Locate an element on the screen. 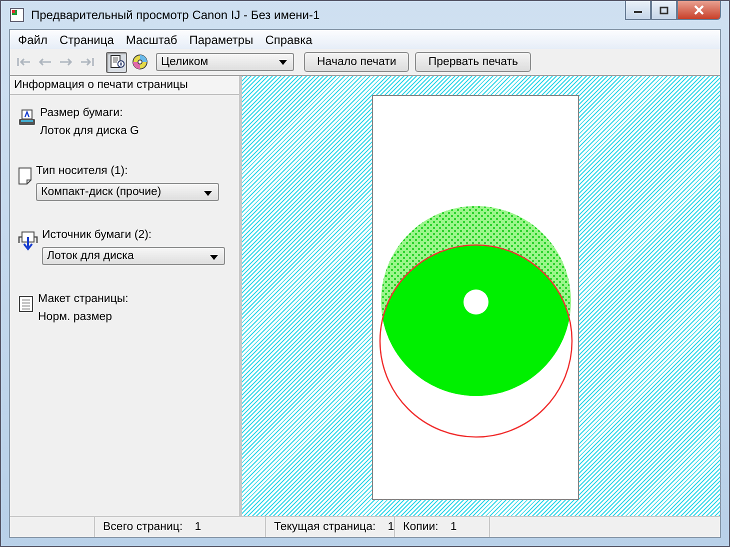 The image size is (730, 547). field-value: Лоток для диска G is located at coordinates (89, 131).